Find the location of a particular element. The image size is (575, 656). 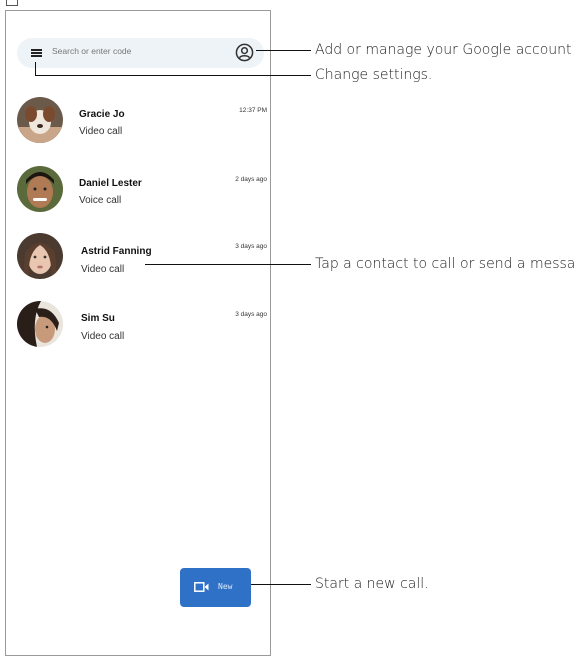

contact-name: Daniel Lester is located at coordinates (110, 183).